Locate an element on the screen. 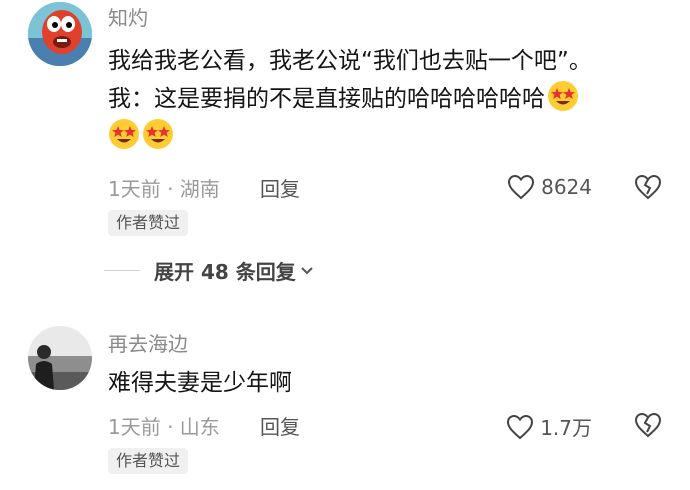  cartoon-avatar-icon is located at coordinates (60, 34).